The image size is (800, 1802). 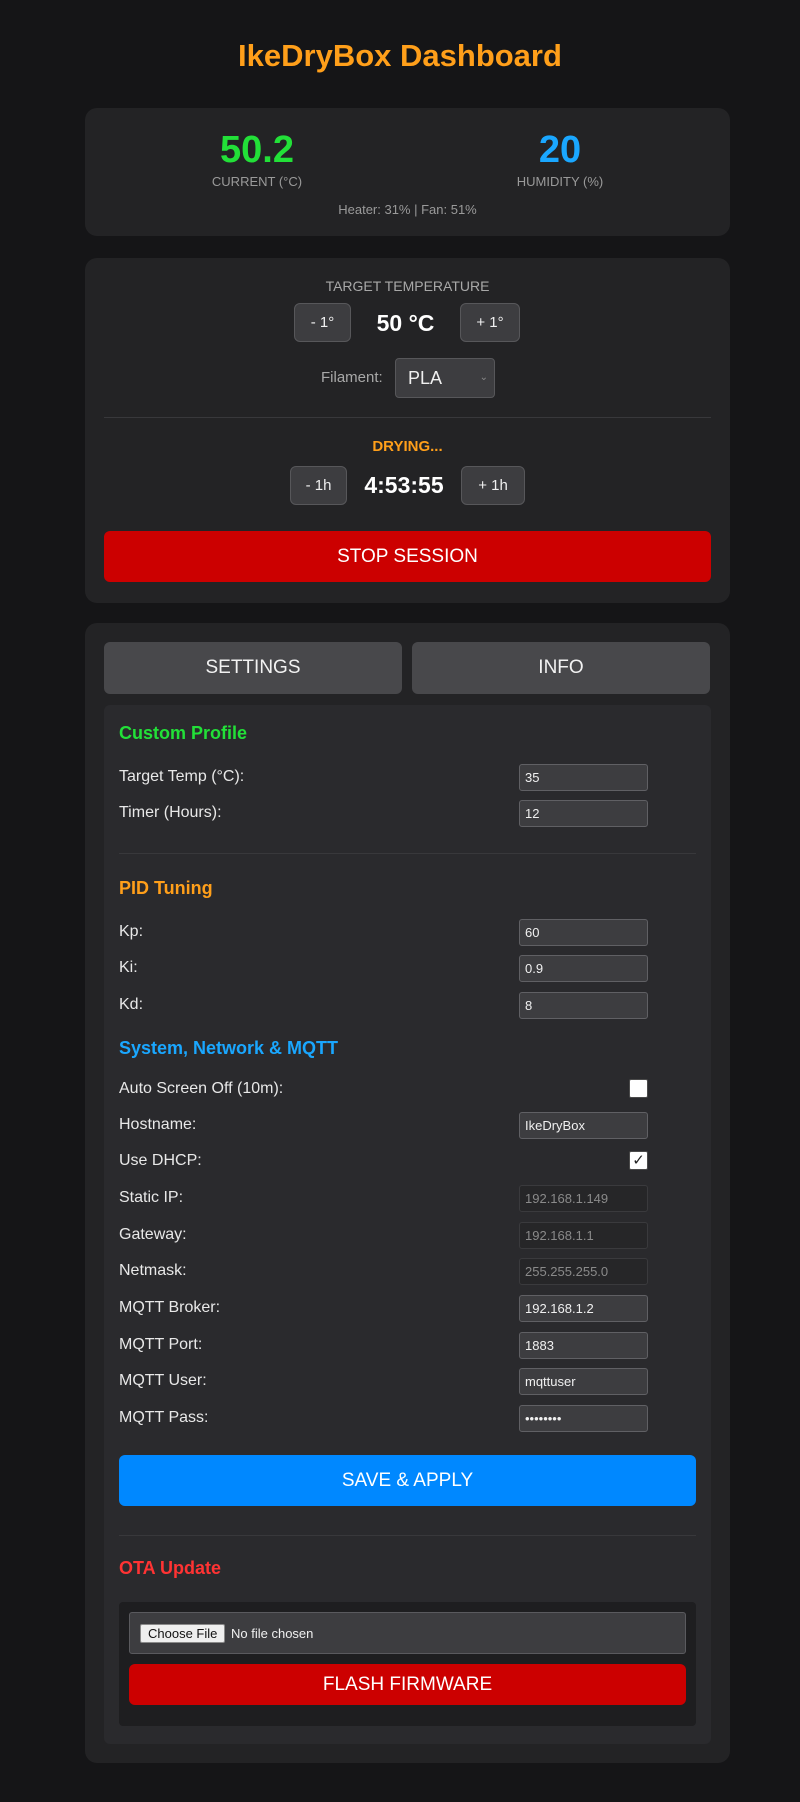 What do you see at coordinates (407, 286) in the screenshot?
I see `target-temp-label: TARGET TEMPERATURE` at bounding box center [407, 286].